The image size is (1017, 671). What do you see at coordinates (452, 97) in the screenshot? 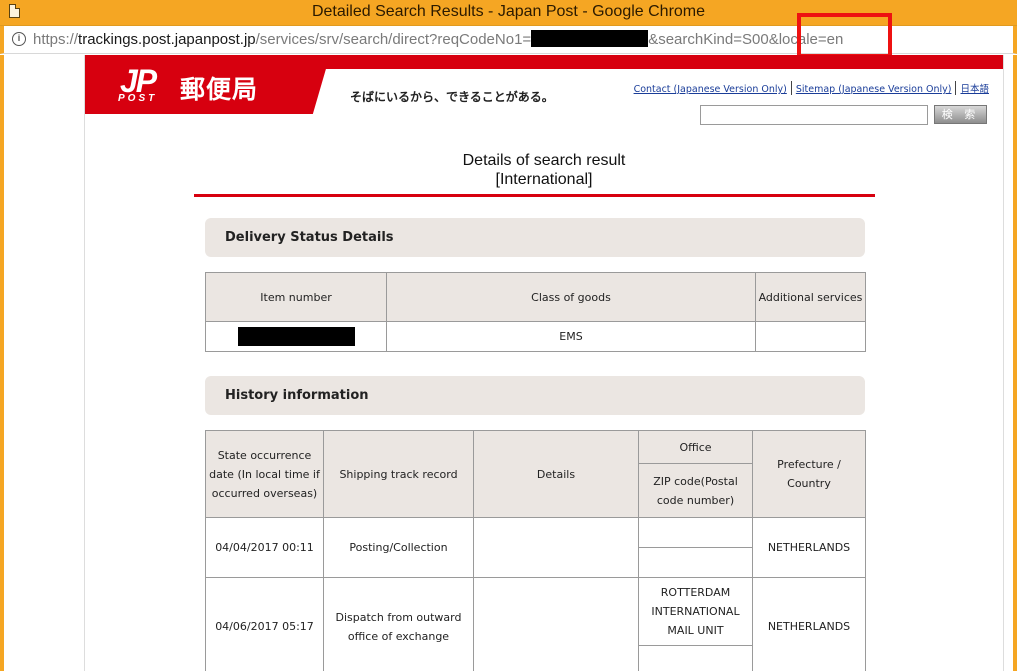
I see `header-tagline: そばにいるから、できることがある。` at bounding box center [452, 97].